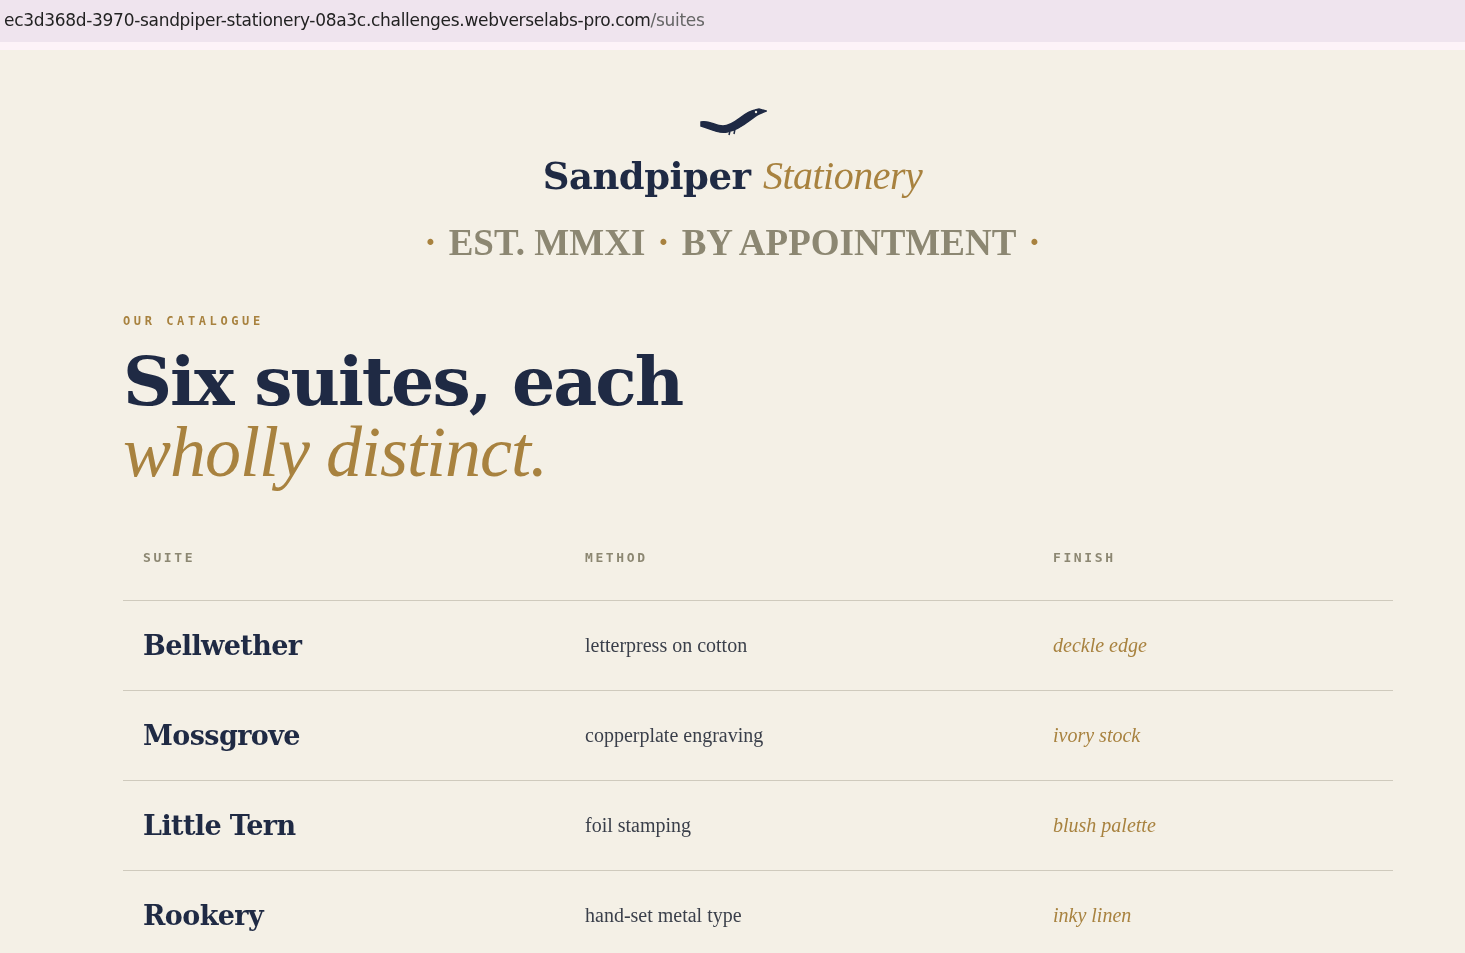 This screenshot has width=1465, height=953. What do you see at coordinates (1092, 915) in the screenshot?
I see `finish-text: inky linen` at bounding box center [1092, 915].